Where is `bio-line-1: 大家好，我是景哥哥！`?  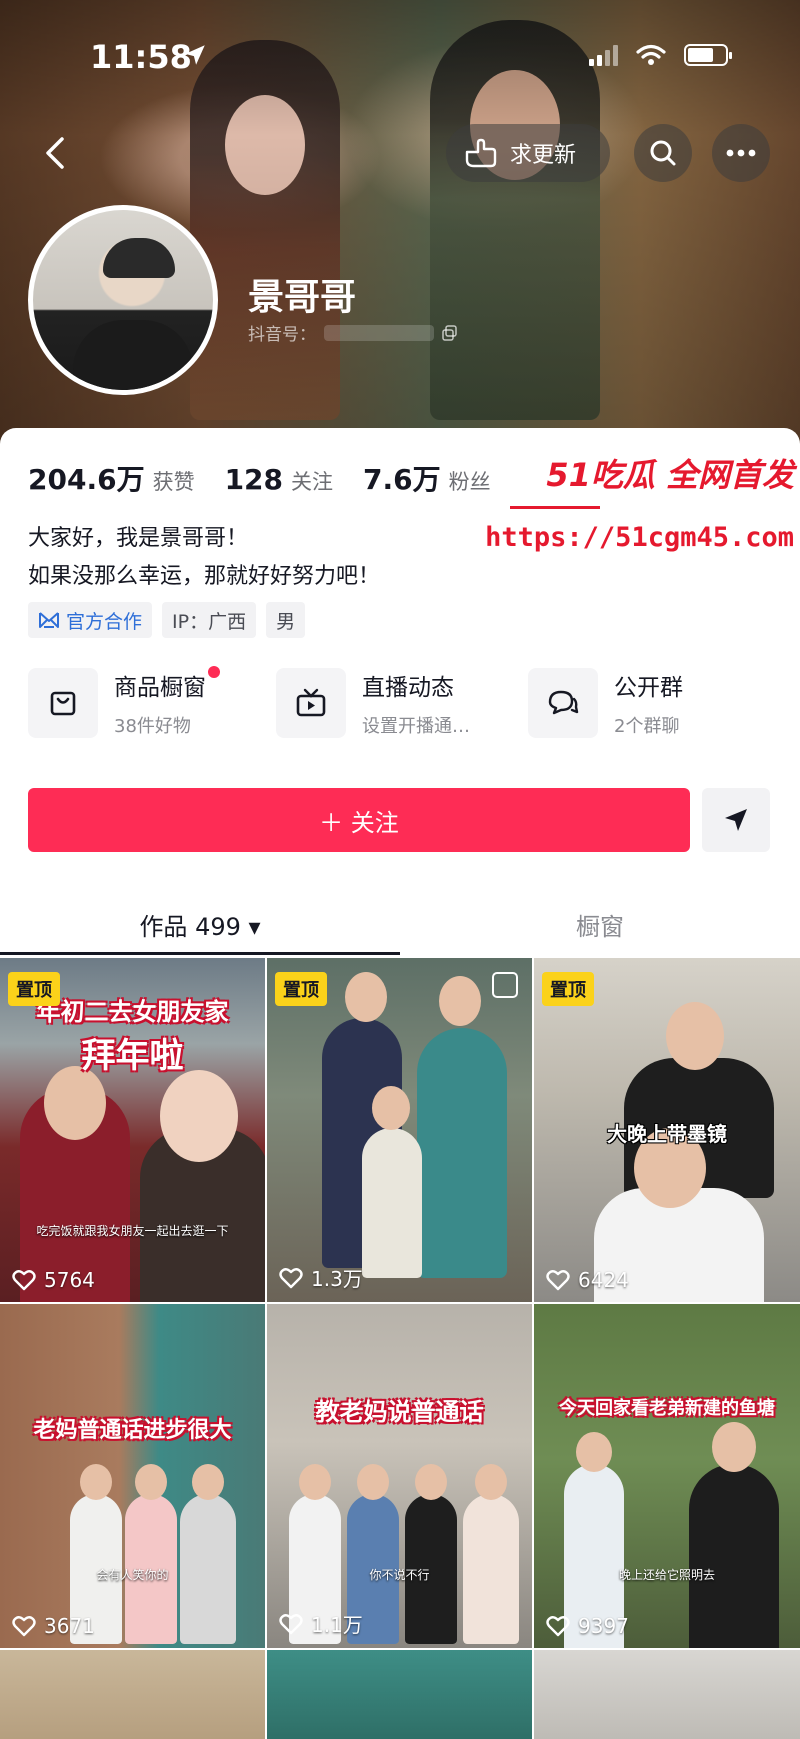 bio-line-1: 大家好，我是景哥哥！ is located at coordinates (138, 538).